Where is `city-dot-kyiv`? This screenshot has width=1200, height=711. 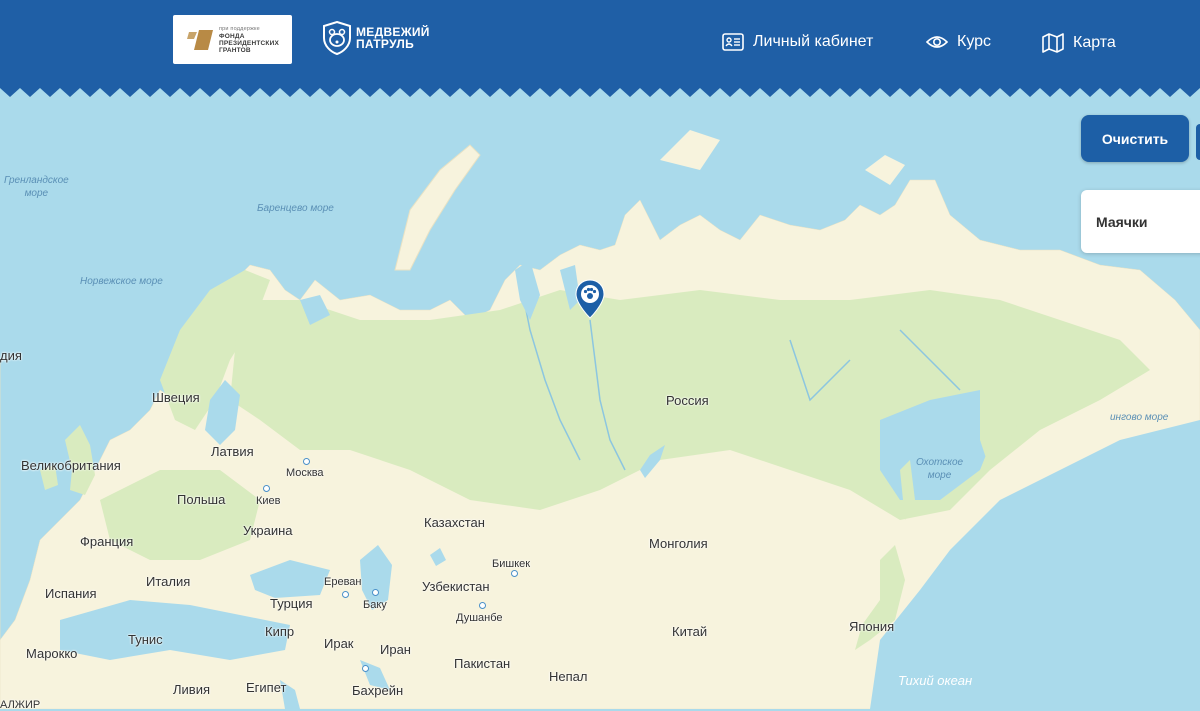
city-dot-kyiv is located at coordinates (266, 488).